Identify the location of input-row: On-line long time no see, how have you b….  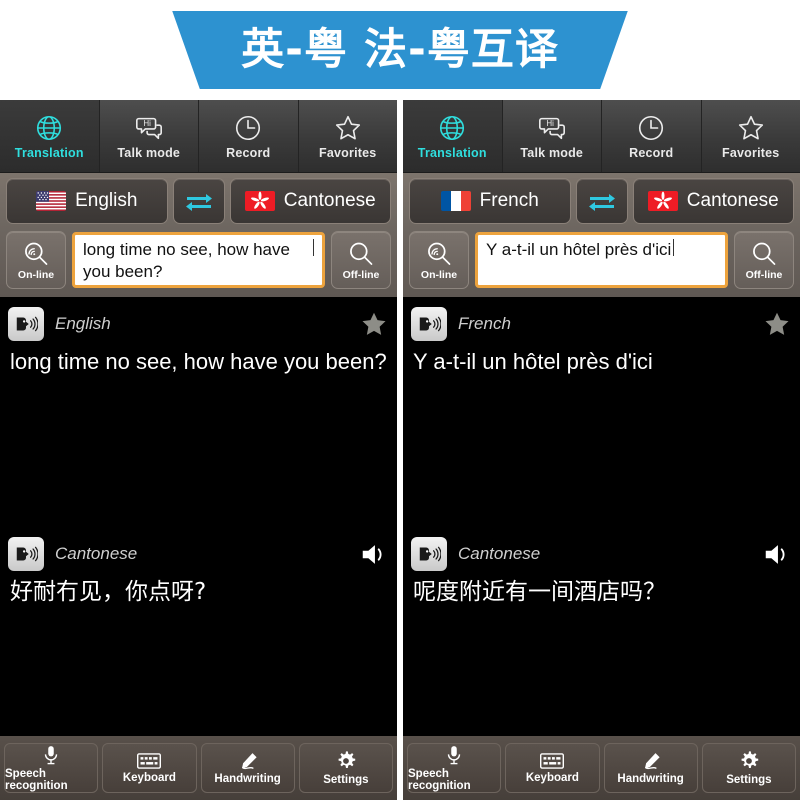
(198, 263).